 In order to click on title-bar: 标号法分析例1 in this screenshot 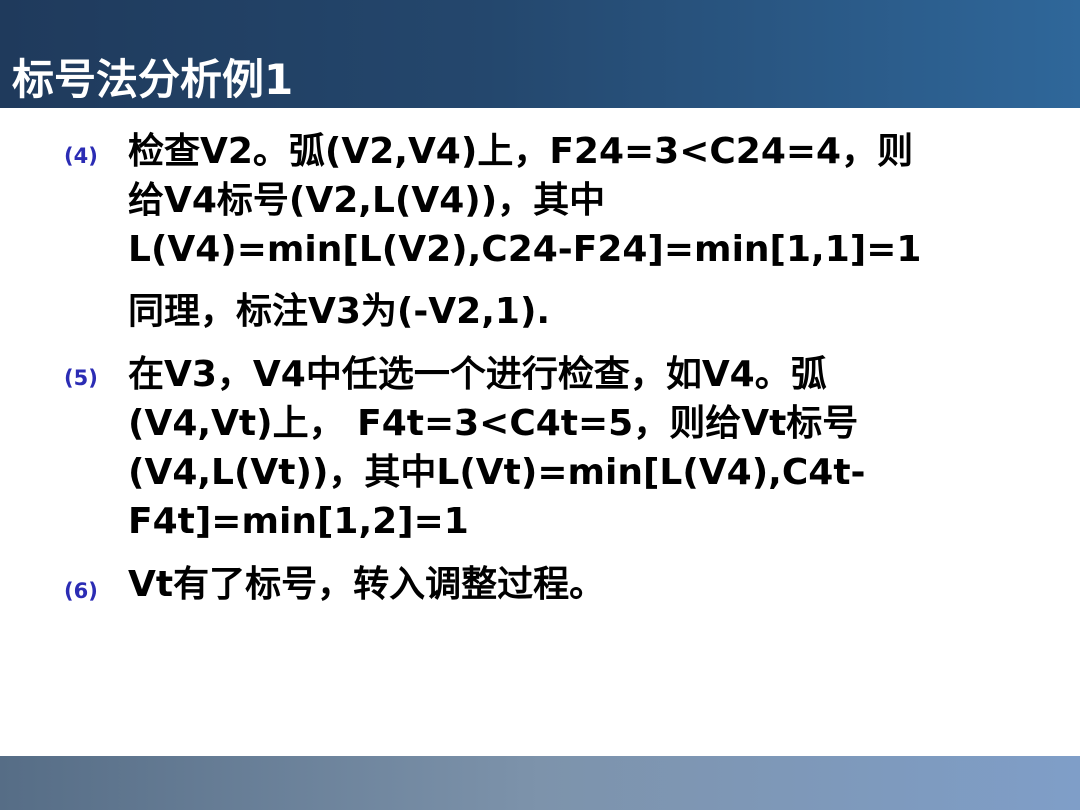, I will do `click(540, 54)`.